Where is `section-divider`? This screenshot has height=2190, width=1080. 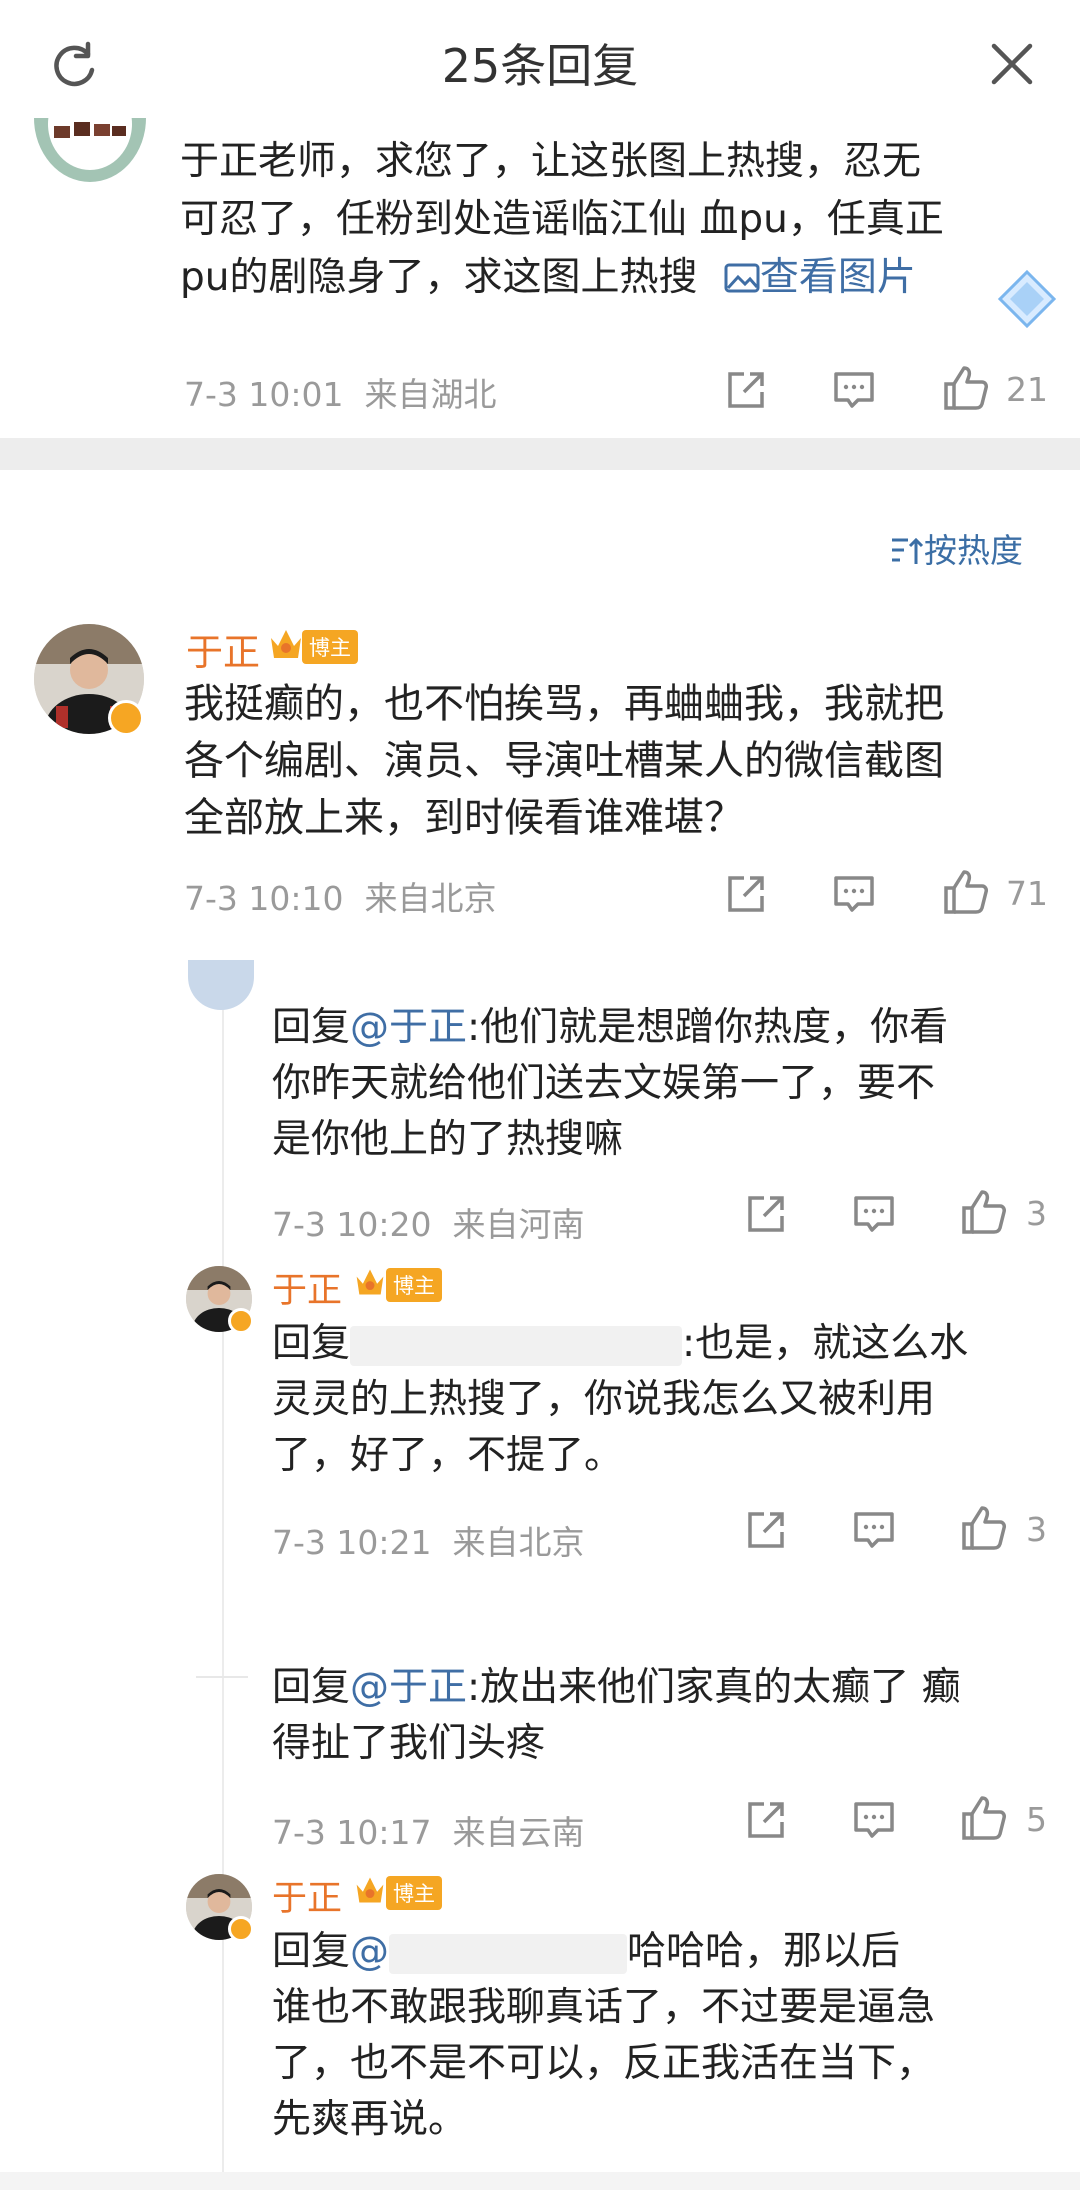
section-divider is located at coordinates (540, 454).